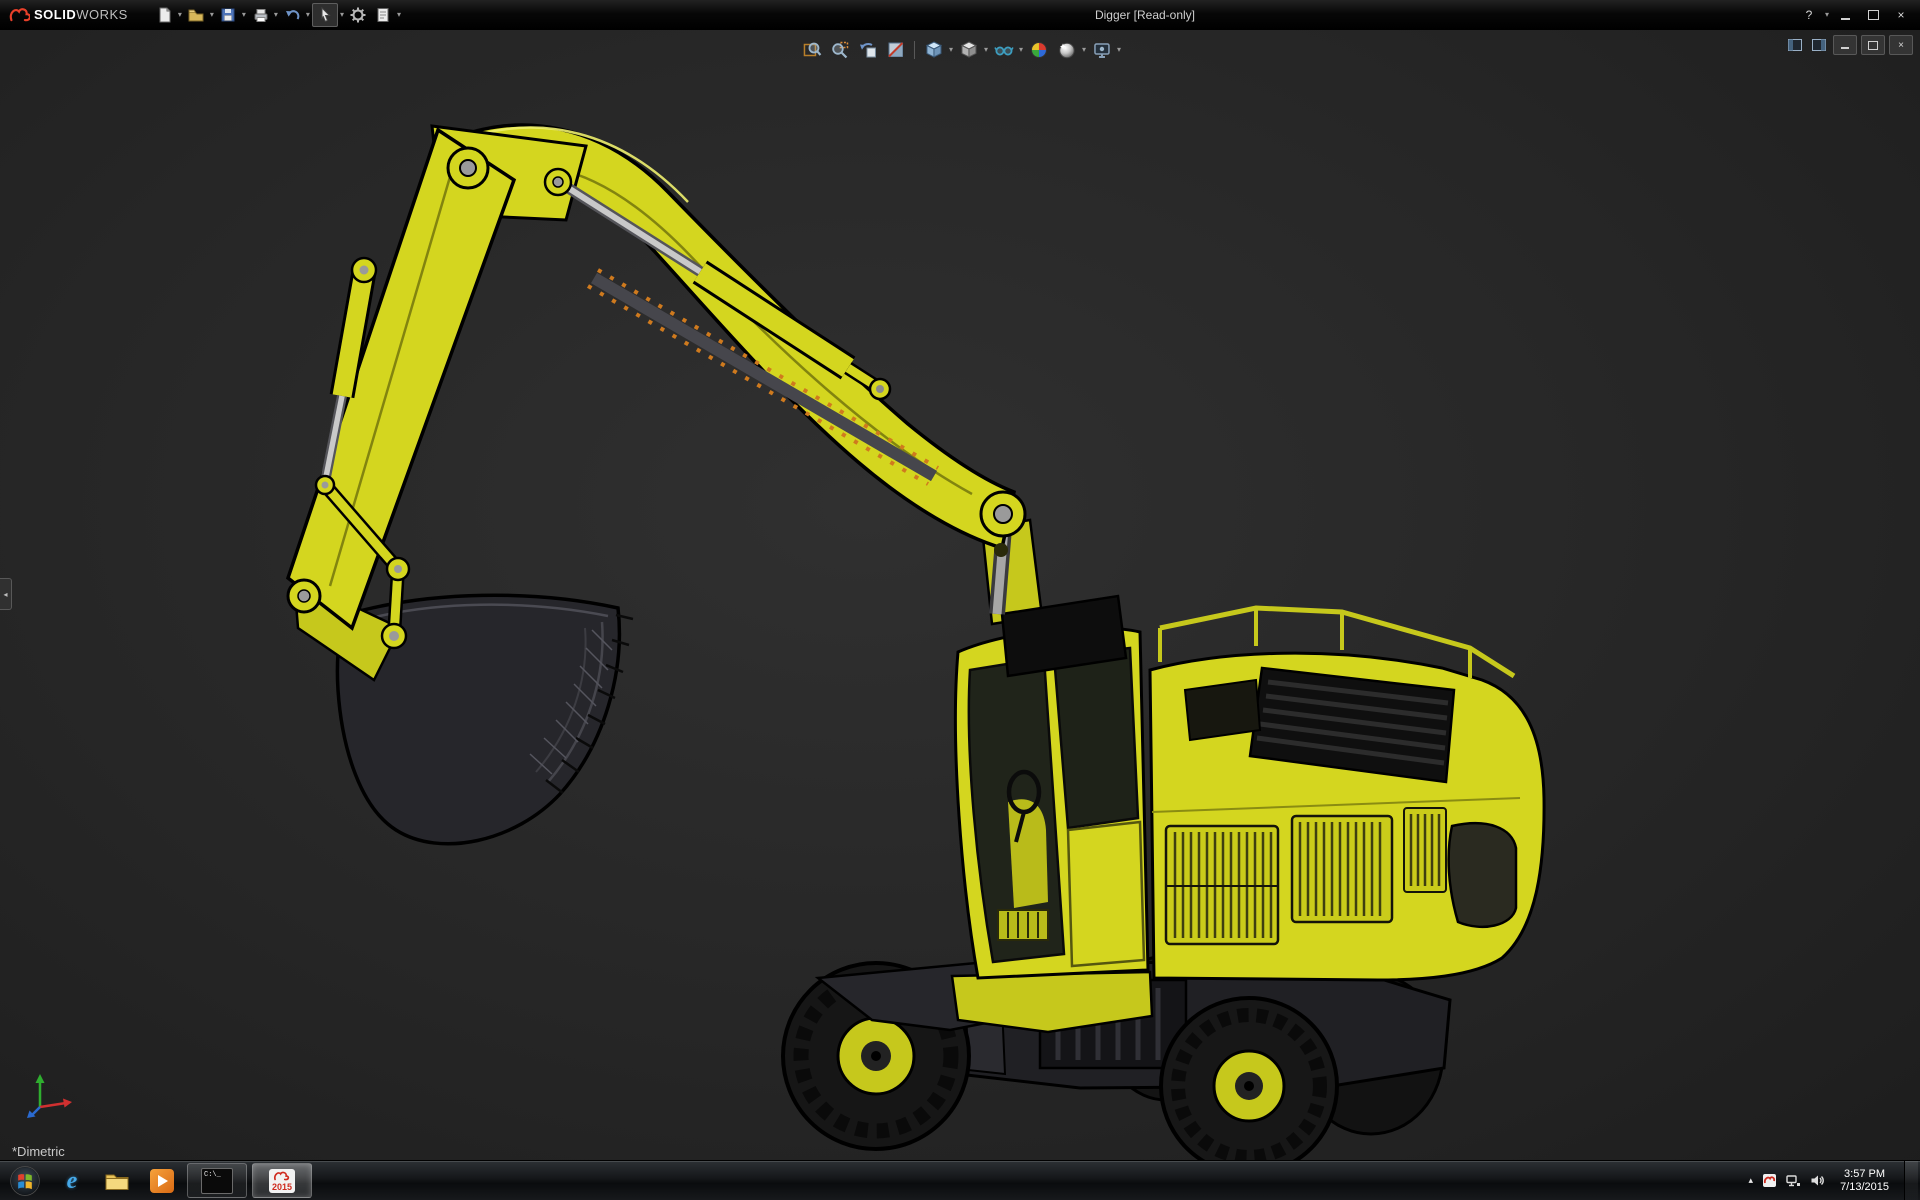 The height and width of the screenshot is (1200, 1920). I want to click on zoom-to-area-button, so click(839, 49).